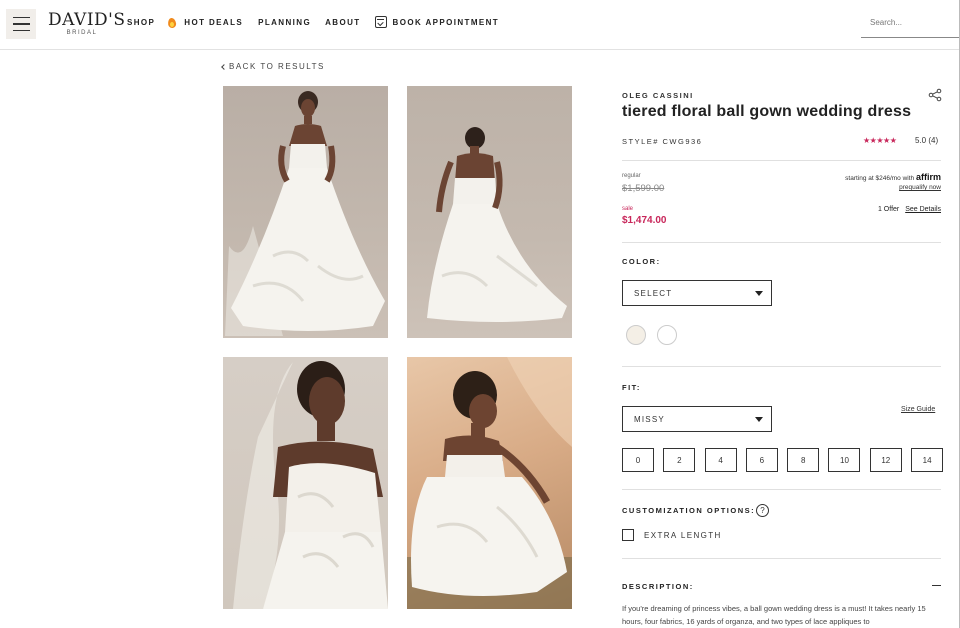  Describe the element at coordinates (767, 111) in the screenshot. I see `product-title: tiered floral ball gown wedding dress` at that location.